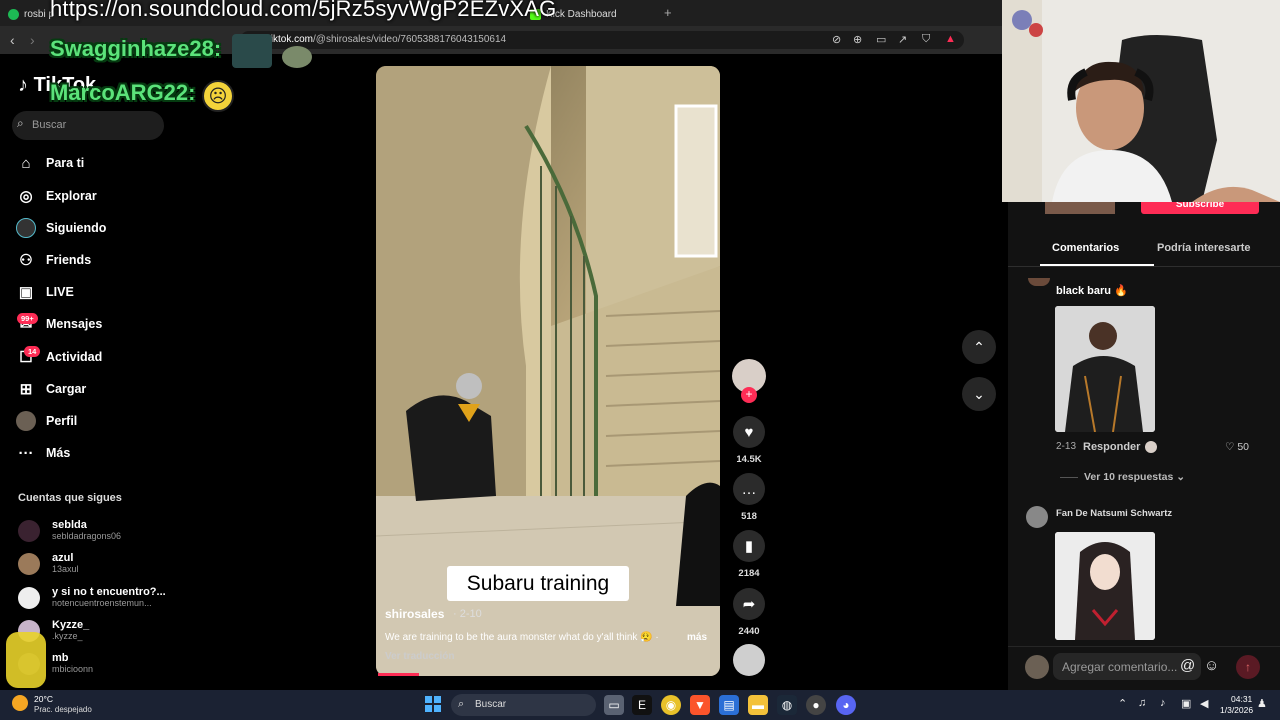 The width and height of the screenshot is (1280, 720). Describe the element at coordinates (749, 497) in the screenshot. I see `comment-button: … 518` at that location.